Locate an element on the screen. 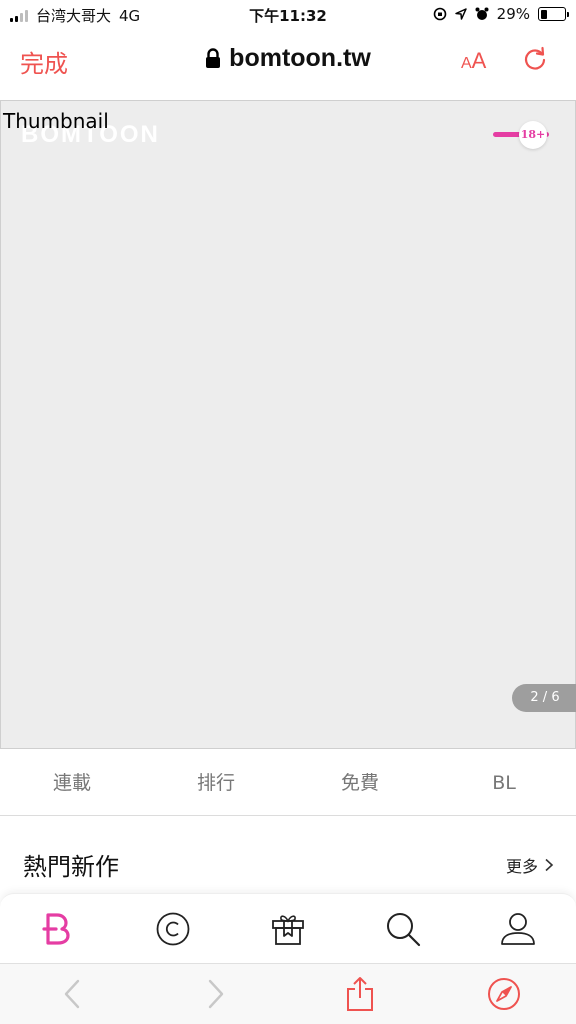  address-bar: bomtoon.tw is located at coordinates (288, 58).